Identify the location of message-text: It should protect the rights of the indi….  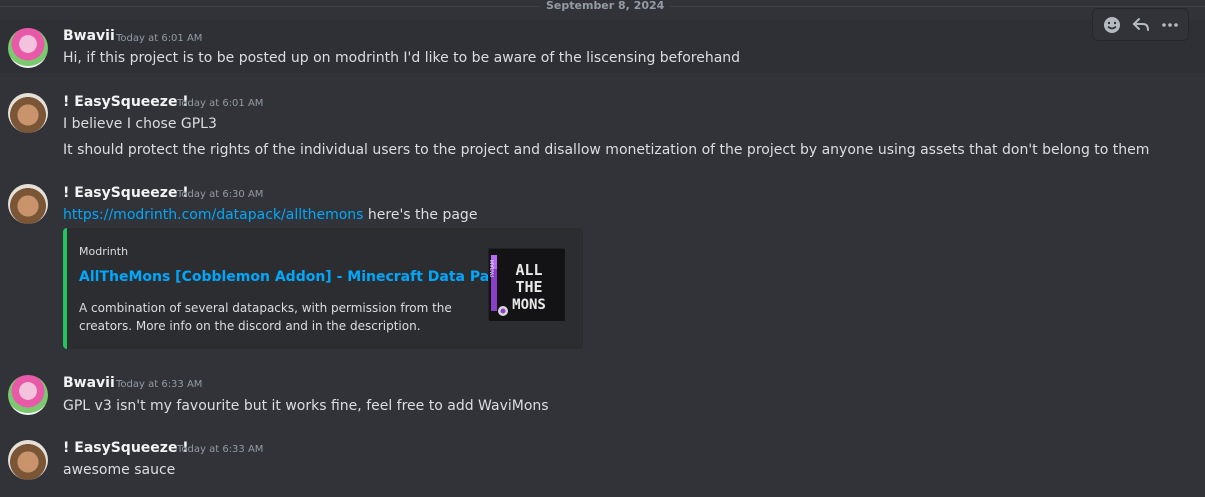
(606, 150).